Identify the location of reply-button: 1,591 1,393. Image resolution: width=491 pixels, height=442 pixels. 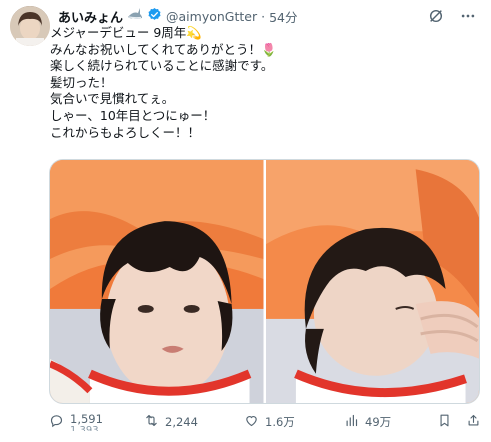
(96, 422).